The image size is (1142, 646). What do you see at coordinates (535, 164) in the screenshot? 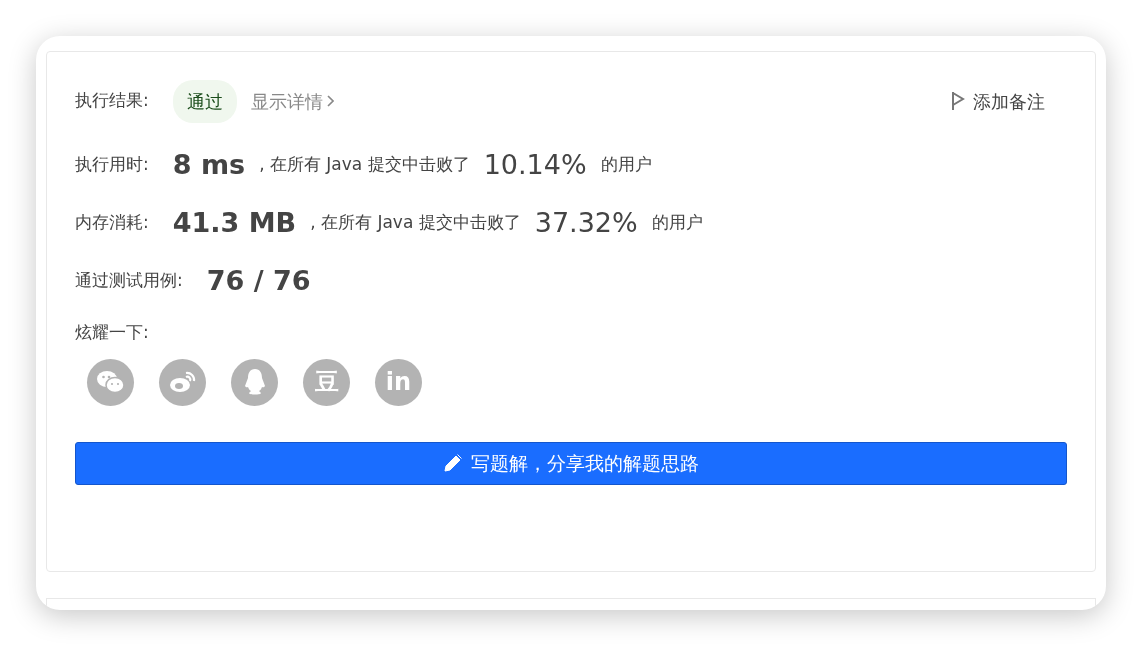
I see `percentile-value: 10.14%` at bounding box center [535, 164].